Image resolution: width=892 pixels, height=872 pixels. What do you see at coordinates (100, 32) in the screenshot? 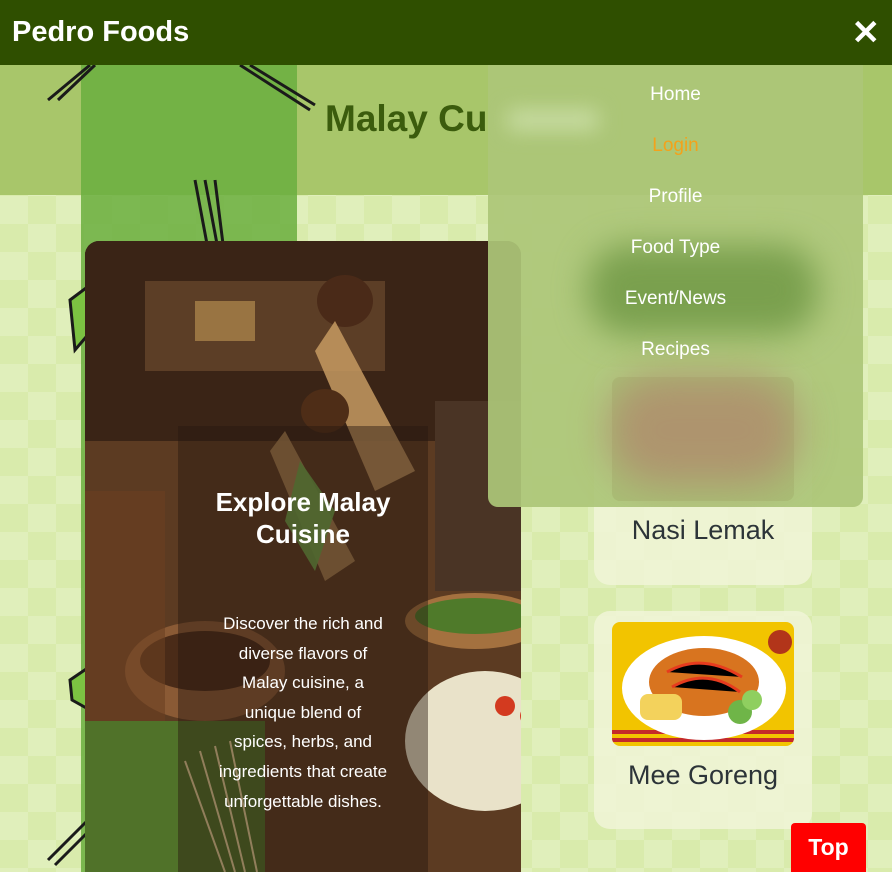
I see `brand-logo: Pedro Foods` at bounding box center [100, 32].